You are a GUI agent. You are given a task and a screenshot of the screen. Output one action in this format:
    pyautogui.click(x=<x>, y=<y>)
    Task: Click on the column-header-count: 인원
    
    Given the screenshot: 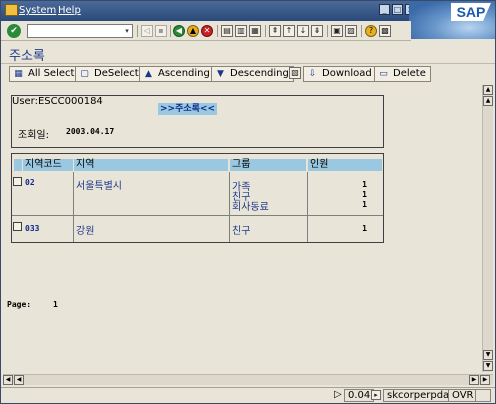 What is the action you would take?
    pyautogui.click(x=345, y=165)
    